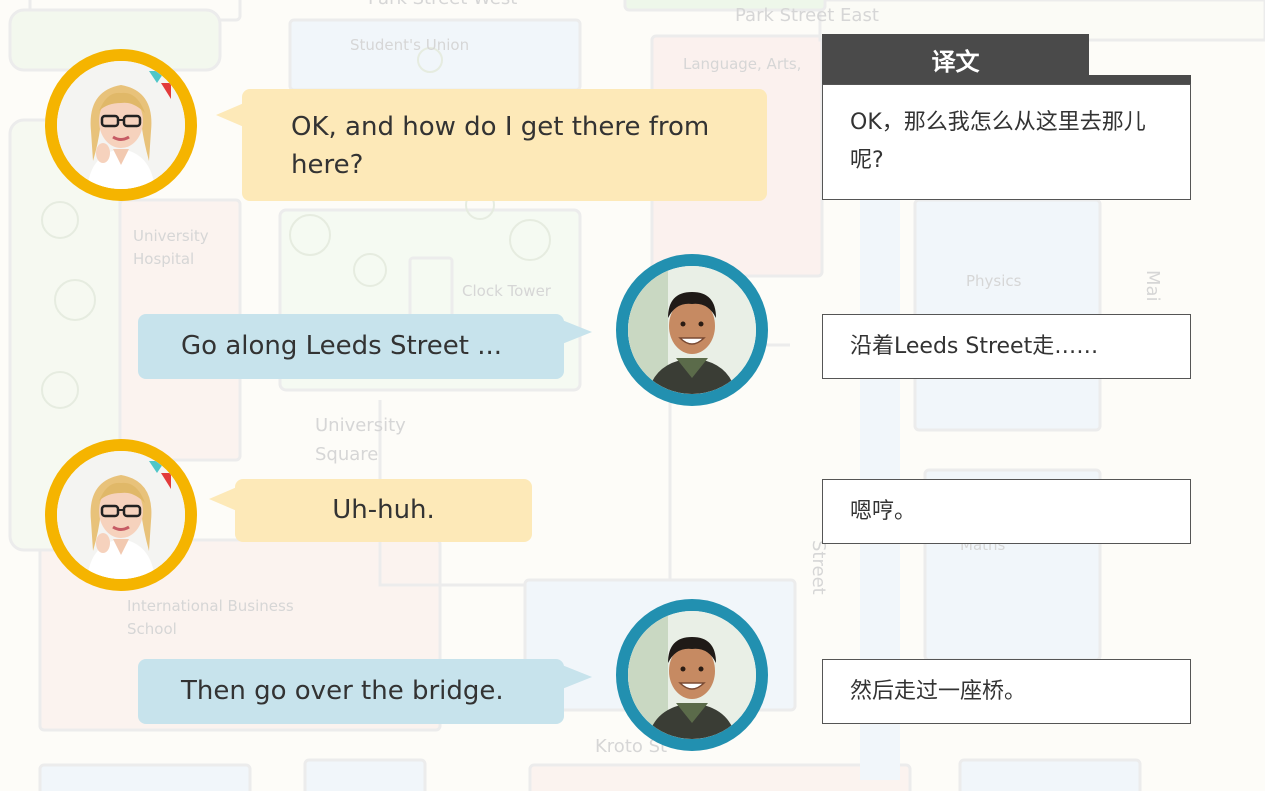  I want to click on speech-bubble-male-2: Then go over the bridge., so click(365, 691).